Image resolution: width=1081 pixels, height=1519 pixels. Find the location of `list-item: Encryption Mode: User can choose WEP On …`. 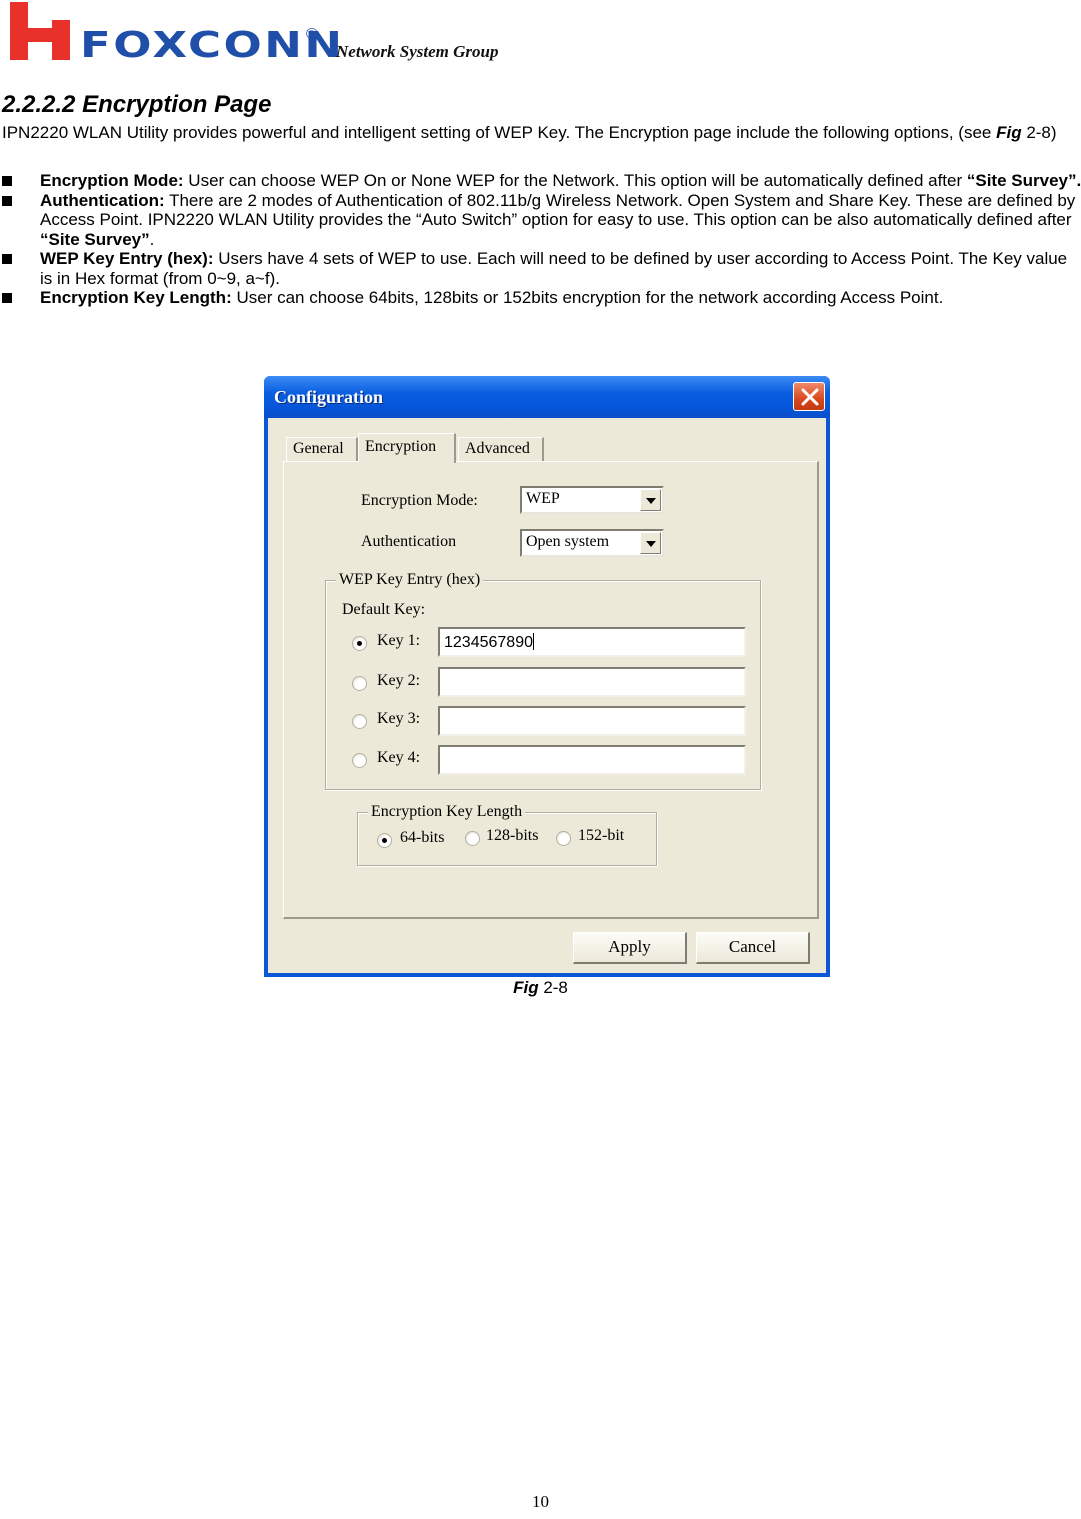

list-item: Encryption Mode: User can choose WEP On … is located at coordinates (541, 181).